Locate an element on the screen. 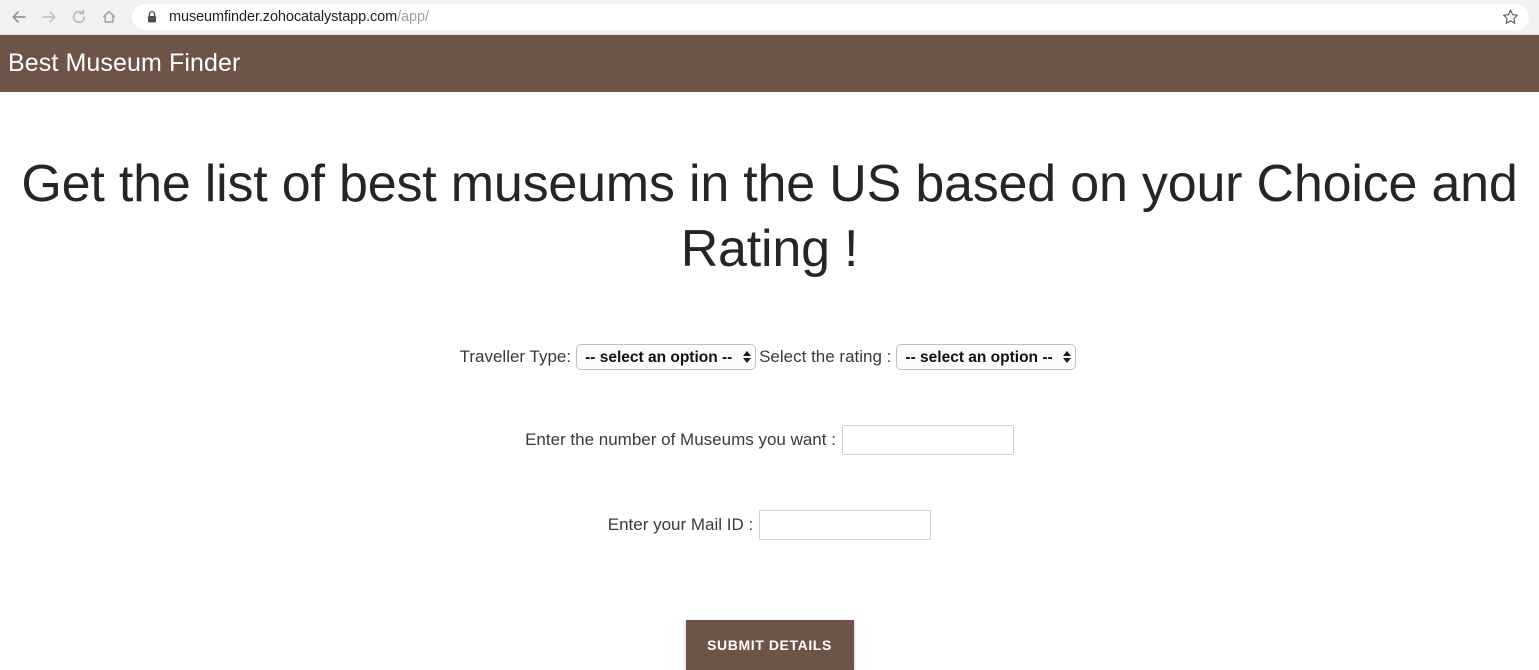  forward-arrow-icon is located at coordinates (49, 17).